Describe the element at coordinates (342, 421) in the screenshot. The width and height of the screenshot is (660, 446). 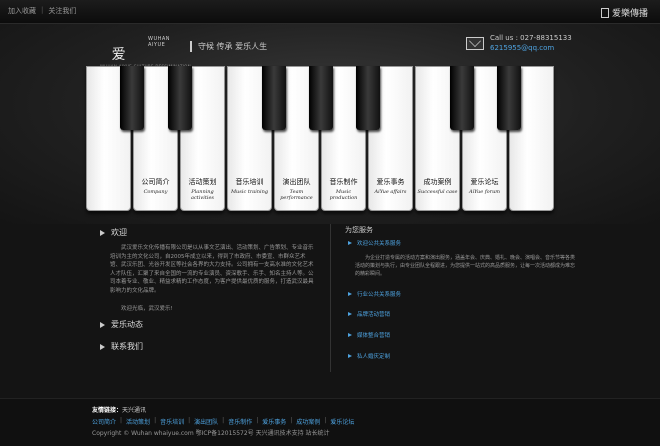
I see `footer-link: 爱乐论坛` at that location.